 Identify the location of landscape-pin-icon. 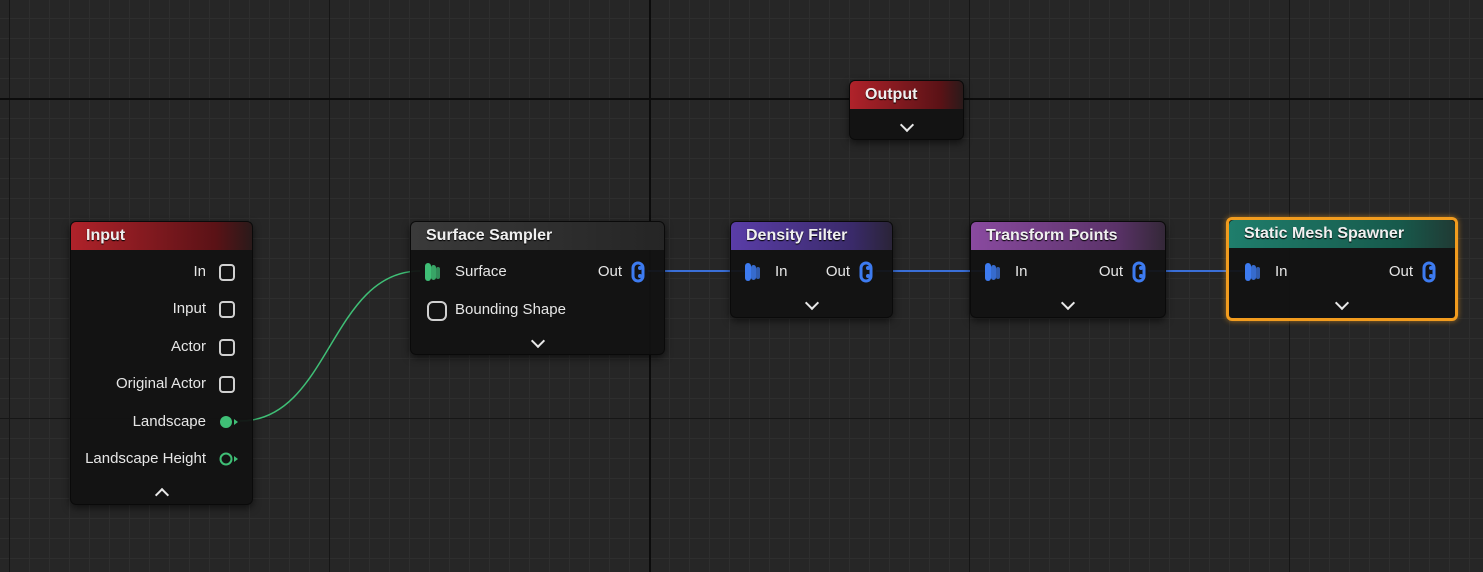
(230, 422).